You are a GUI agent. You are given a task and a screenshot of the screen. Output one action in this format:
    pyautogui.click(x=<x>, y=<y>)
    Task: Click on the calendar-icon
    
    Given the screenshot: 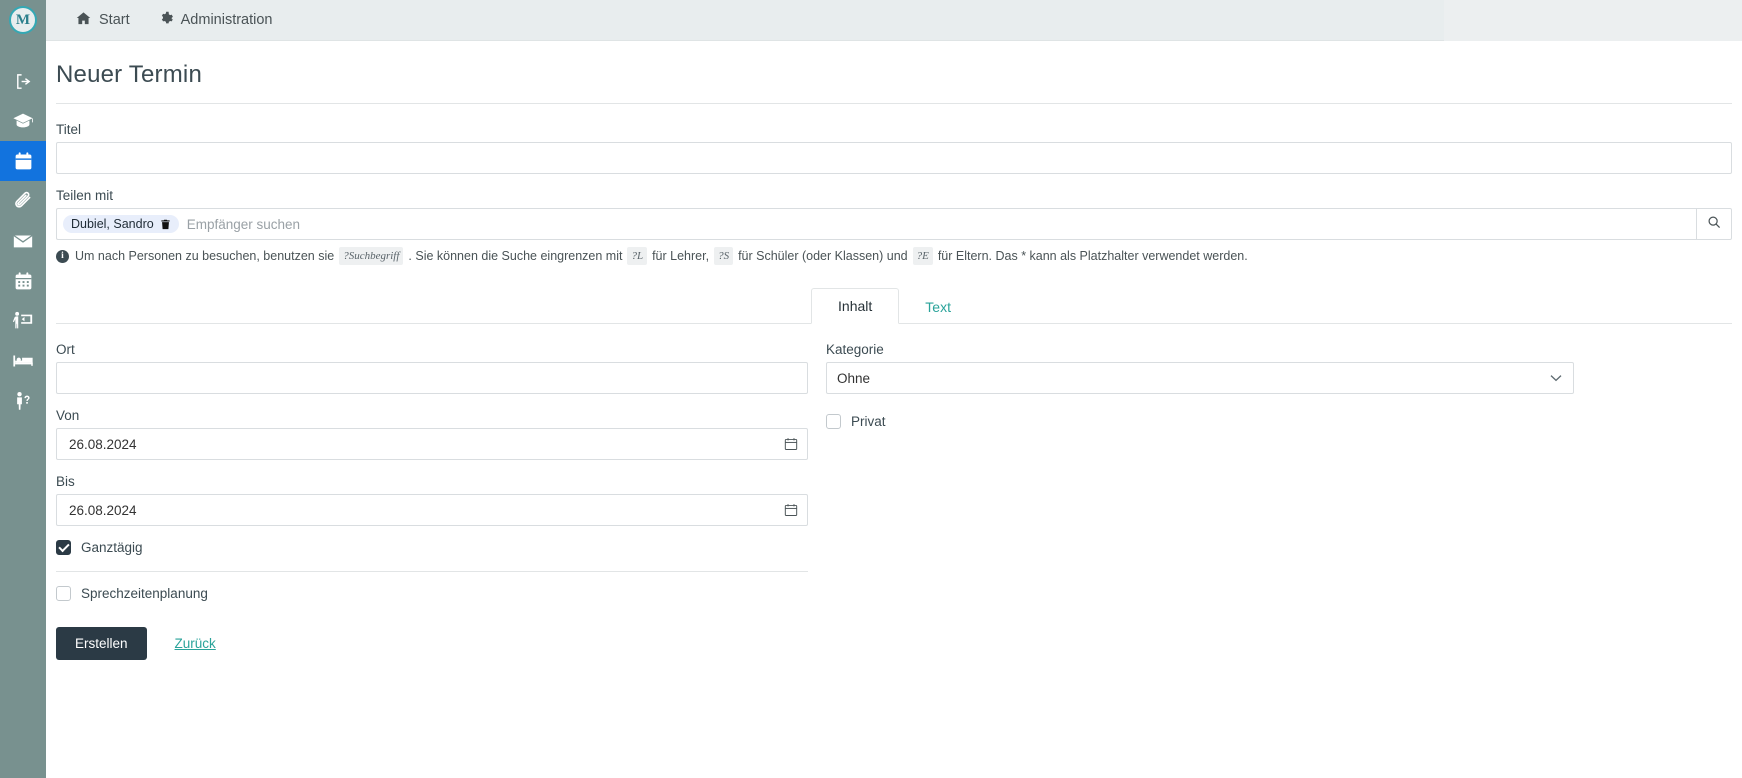 What is the action you would take?
    pyautogui.click(x=23, y=161)
    